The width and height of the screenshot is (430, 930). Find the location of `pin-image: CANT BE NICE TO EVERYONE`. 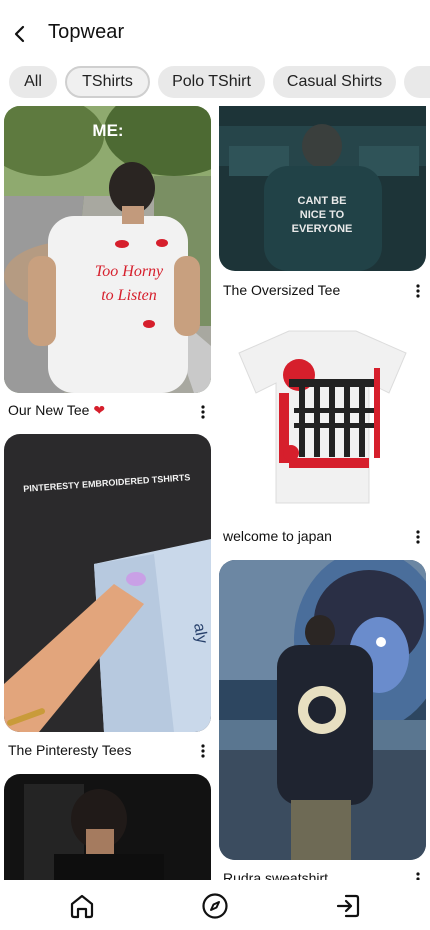

pin-image: CANT BE NICE TO EVERYONE is located at coordinates (322, 188).